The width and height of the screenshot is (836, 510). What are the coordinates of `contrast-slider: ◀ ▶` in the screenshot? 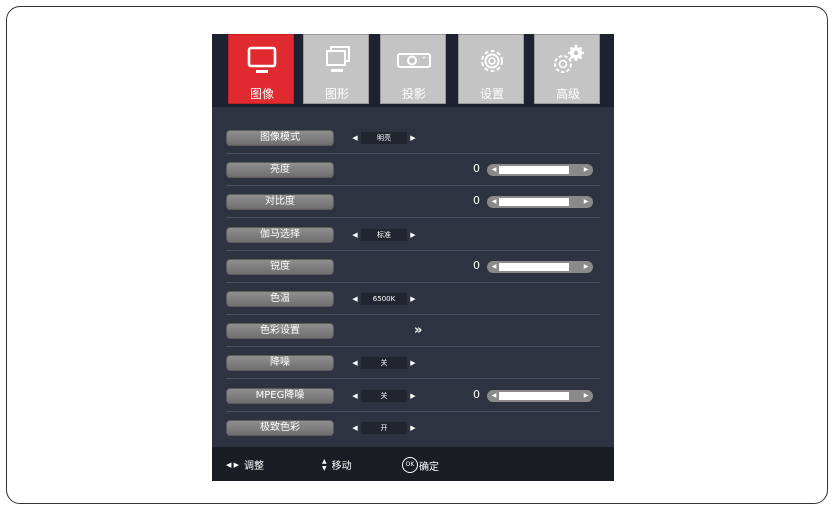 It's located at (540, 202).